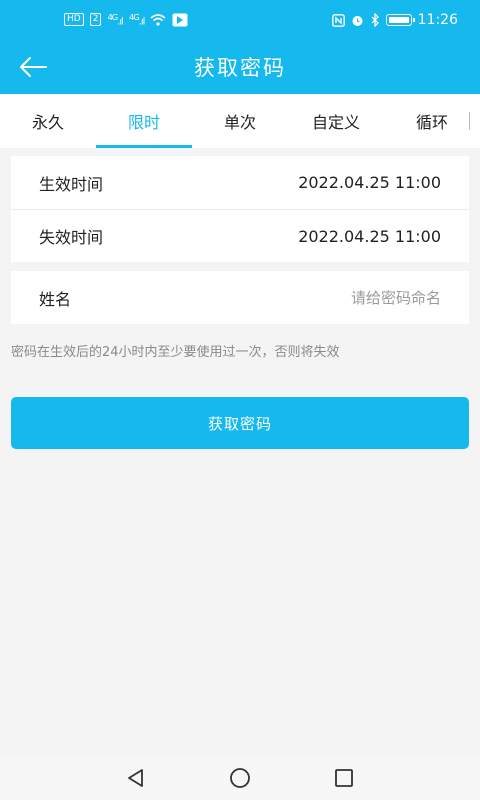 Image resolution: width=480 pixels, height=800 pixels. I want to click on tab-bar: 永久 限时 单次 自定义 循环, so click(240, 121).